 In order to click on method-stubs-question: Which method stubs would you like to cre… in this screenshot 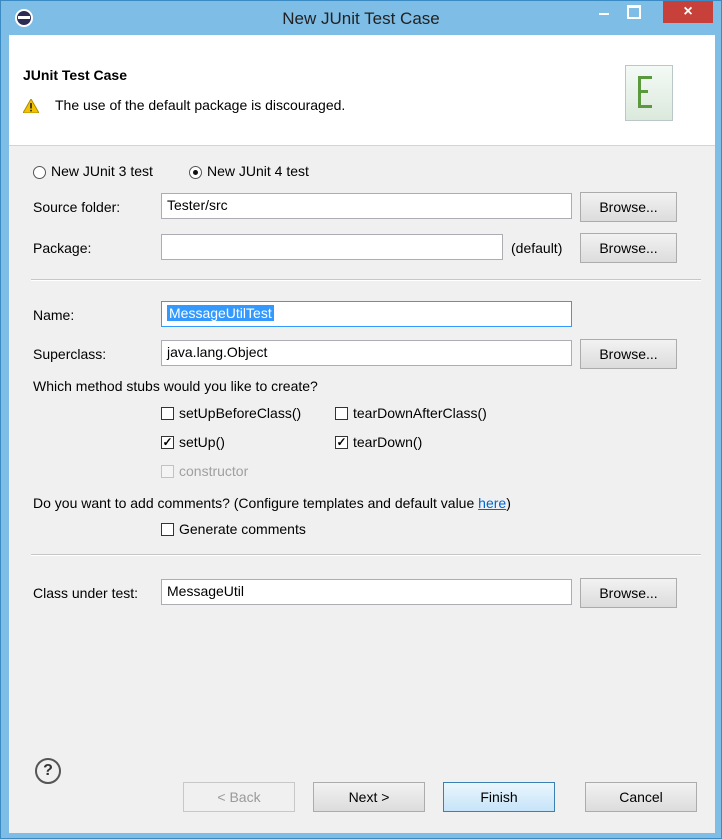, I will do `click(175, 386)`.